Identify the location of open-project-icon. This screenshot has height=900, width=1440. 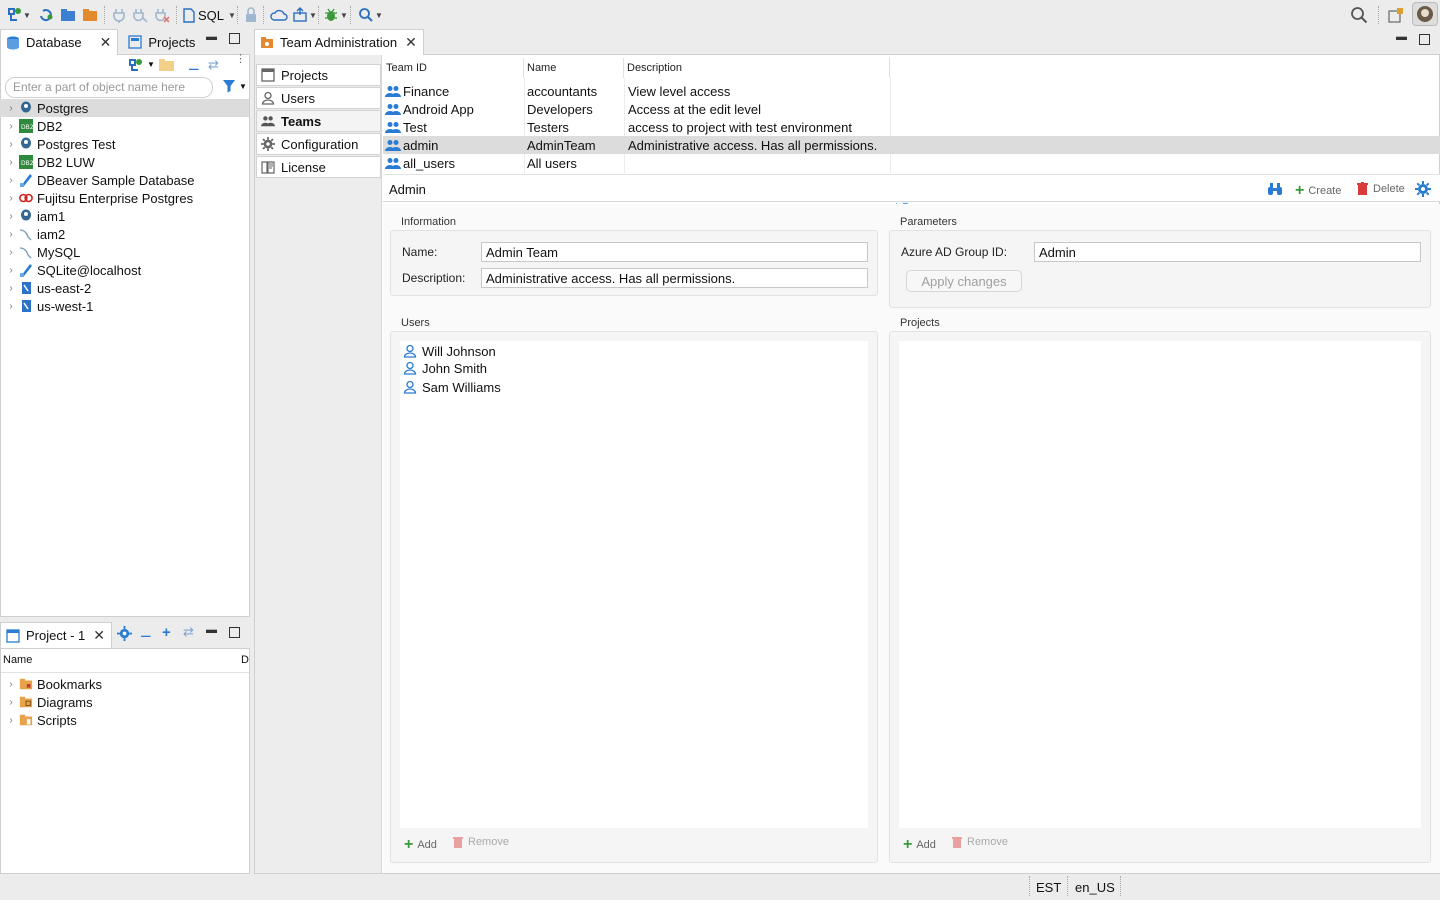
(90, 15).